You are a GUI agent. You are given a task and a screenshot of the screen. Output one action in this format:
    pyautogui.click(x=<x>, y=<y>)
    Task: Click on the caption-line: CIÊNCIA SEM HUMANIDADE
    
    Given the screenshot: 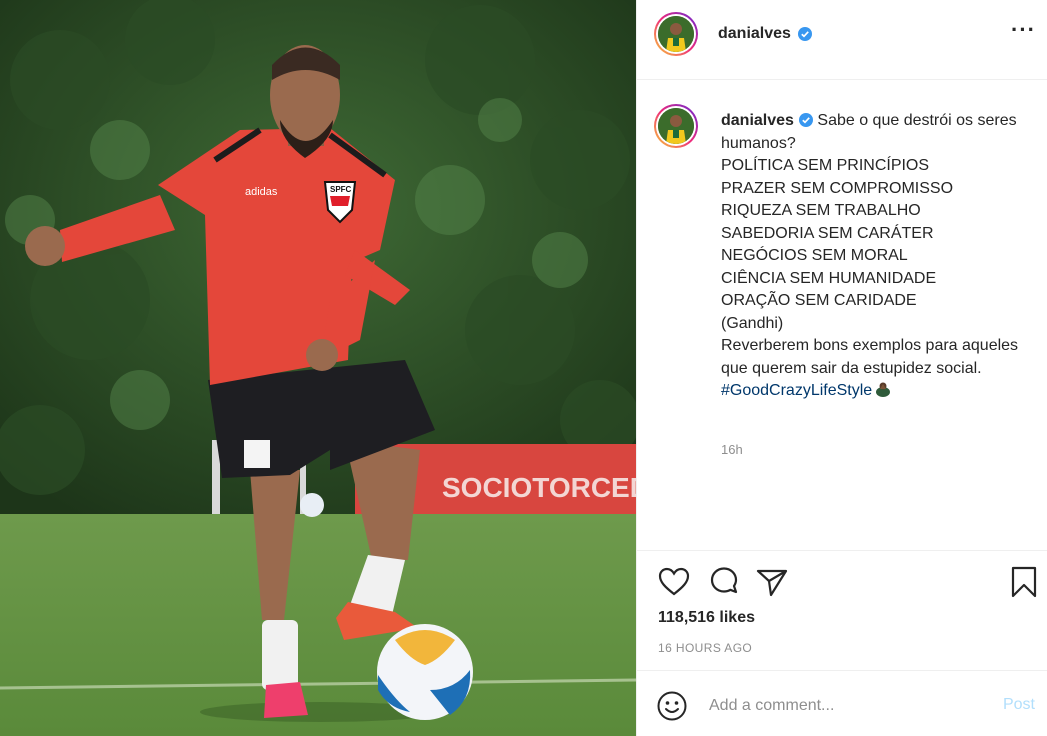 What is the action you would take?
    pyautogui.click(x=829, y=278)
    